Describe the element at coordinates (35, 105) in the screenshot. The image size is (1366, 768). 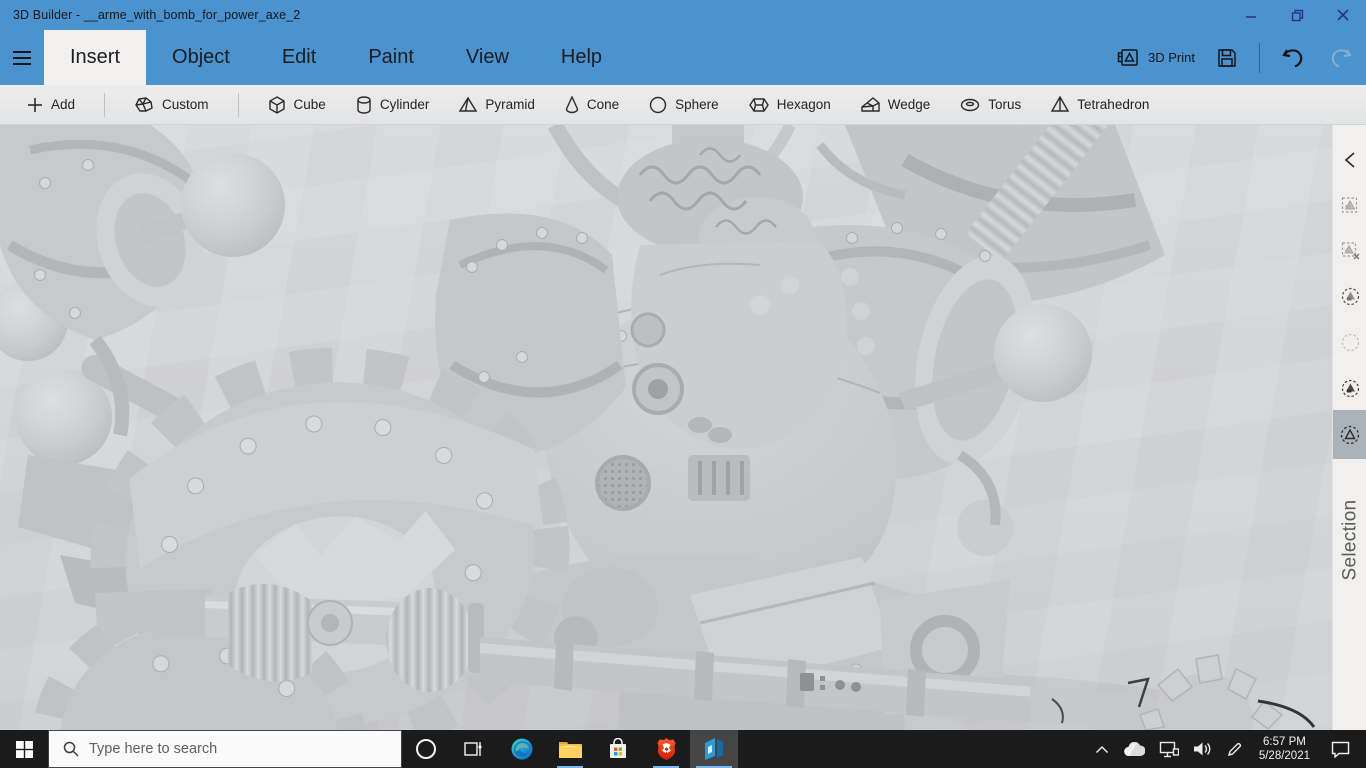
I see `plus-icon` at that location.